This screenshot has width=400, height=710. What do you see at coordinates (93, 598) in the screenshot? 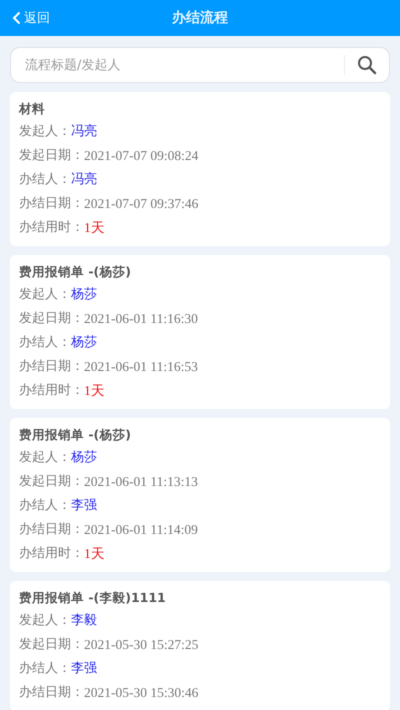
I see `record-title: 费用报销单 -(李毅)1111` at bounding box center [93, 598].